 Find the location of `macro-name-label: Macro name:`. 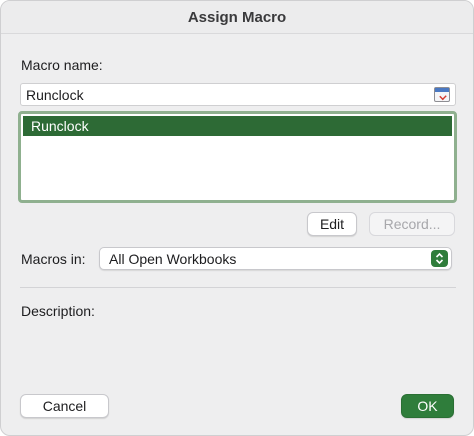

macro-name-label: Macro name: is located at coordinates (62, 65).